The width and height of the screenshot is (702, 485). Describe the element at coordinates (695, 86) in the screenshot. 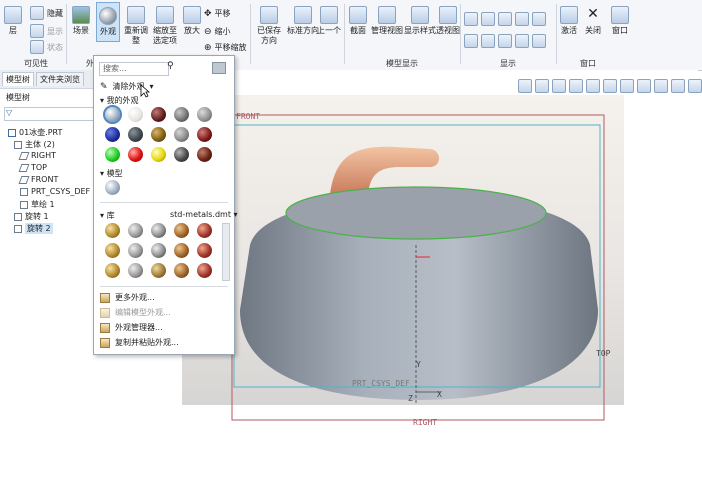

I see `view-manager-icon` at that location.